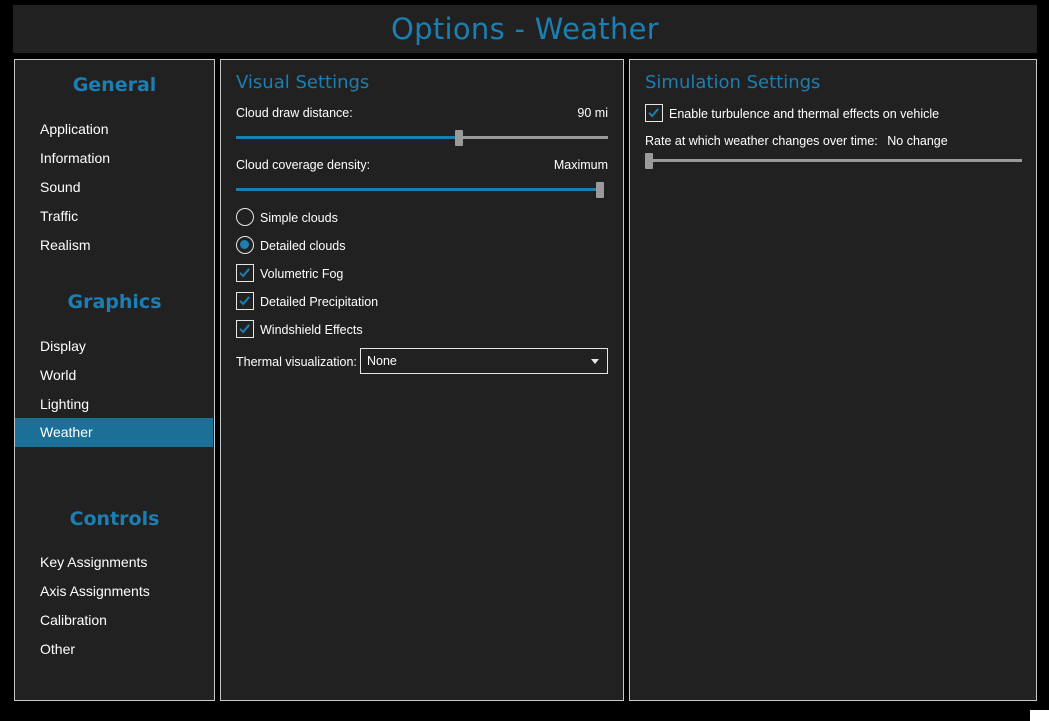  Describe the element at coordinates (114, 302) in the screenshot. I see `nav-heading-graphics: Graphics` at that location.